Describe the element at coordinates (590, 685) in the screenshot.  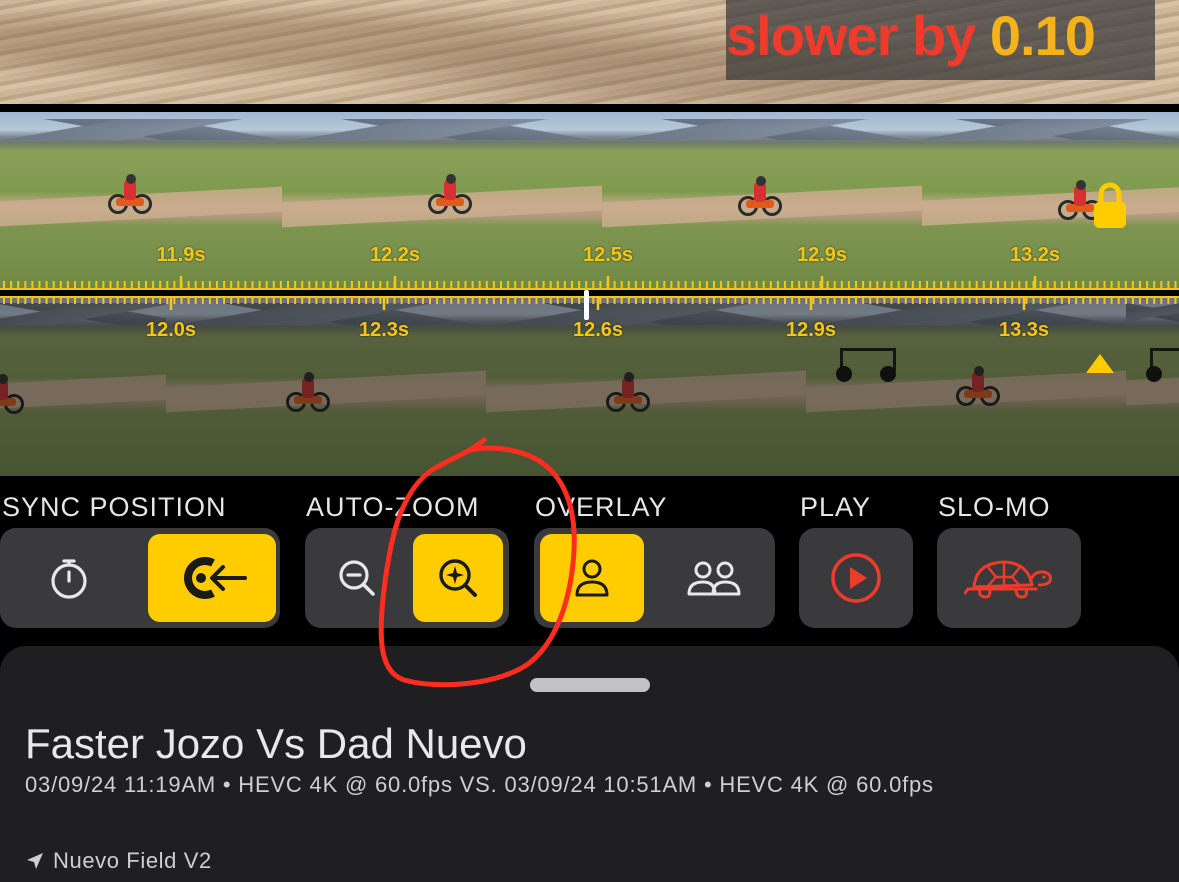
I see `sheet-grabber` at that location.